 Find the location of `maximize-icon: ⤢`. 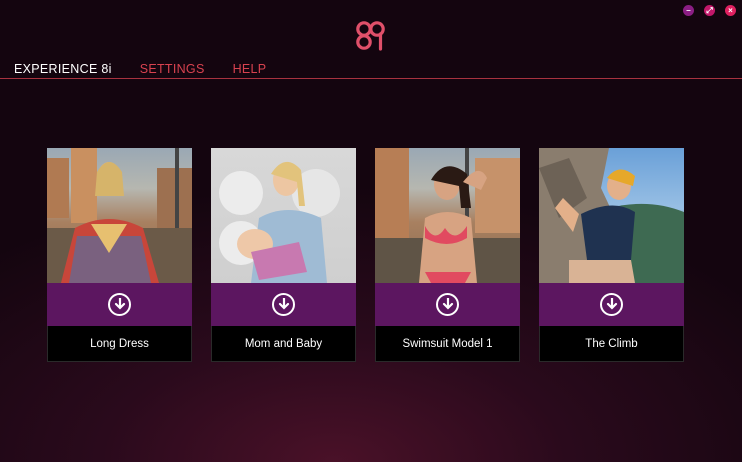

maximize-icon: ⤢ is located at coordinates (709, 10).